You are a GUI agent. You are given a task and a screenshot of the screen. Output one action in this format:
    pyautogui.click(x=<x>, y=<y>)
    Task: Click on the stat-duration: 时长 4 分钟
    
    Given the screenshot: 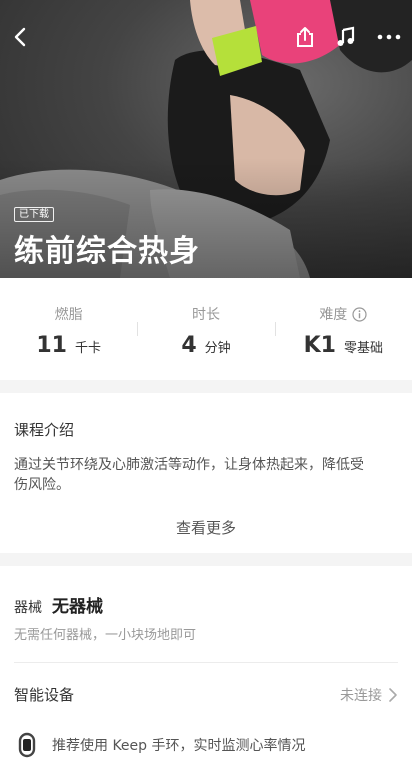 What is the action you would take?
    pyautogui.click(x=205, y=329)
    